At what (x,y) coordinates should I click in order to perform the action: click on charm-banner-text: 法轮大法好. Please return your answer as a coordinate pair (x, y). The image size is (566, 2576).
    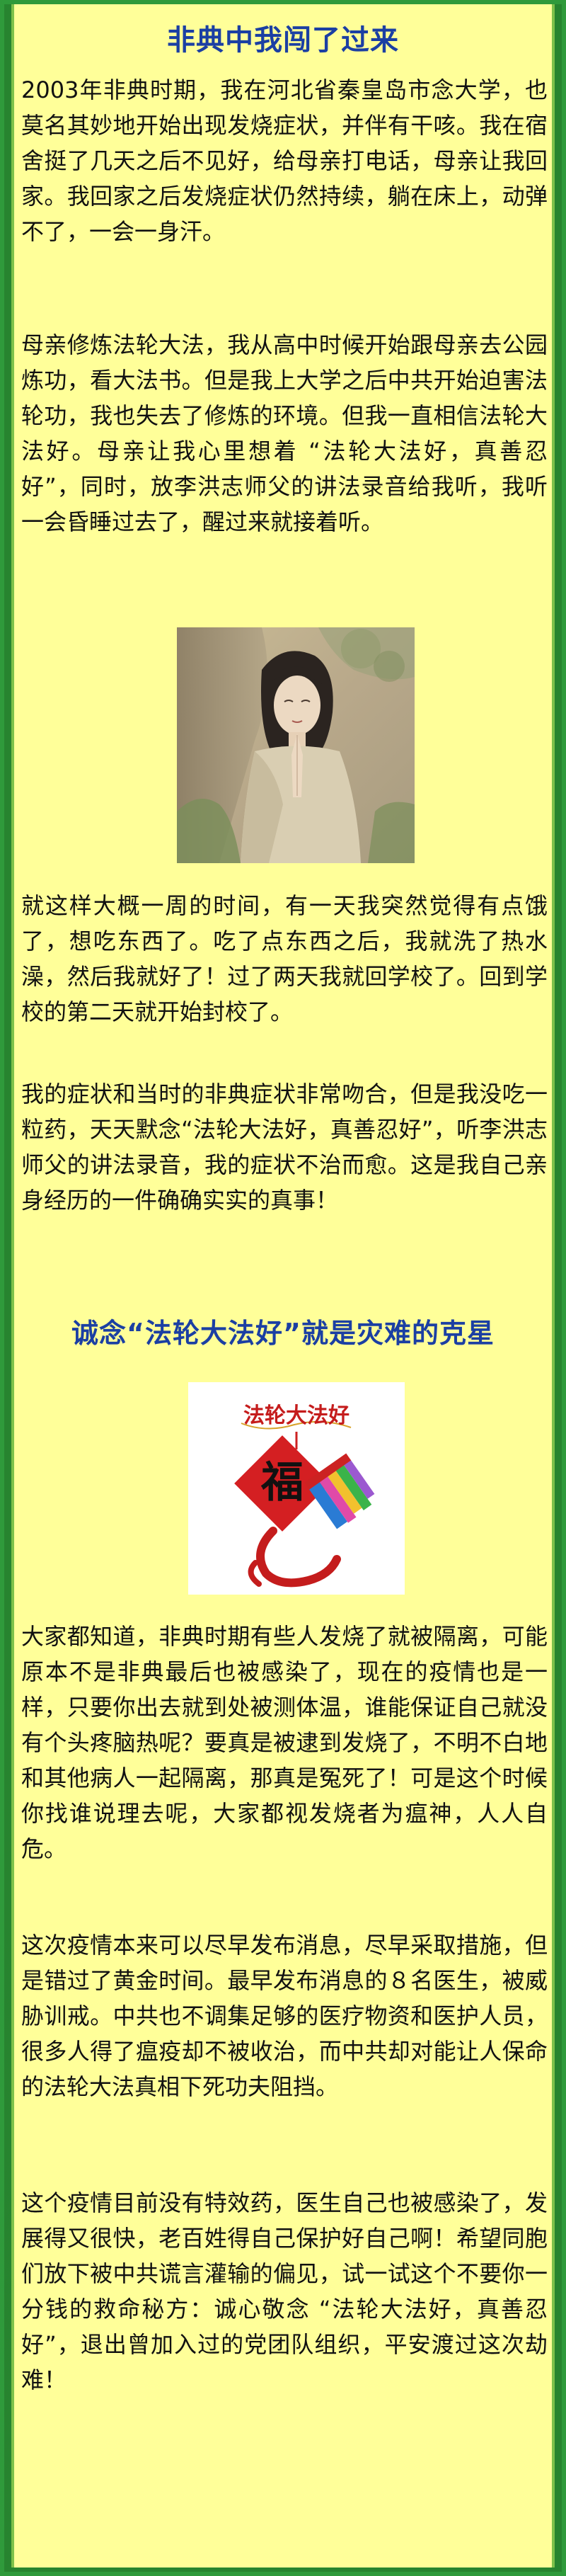
    Looking at the image, I should click on (296, 1415).